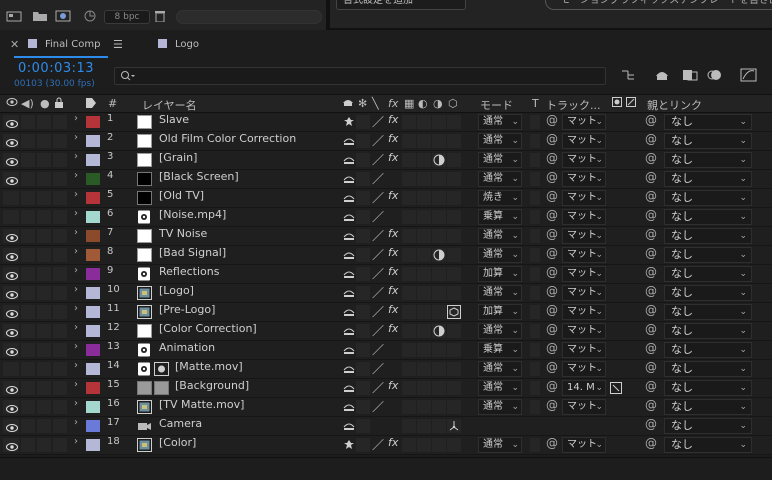 The image size is (772, 480). I want to click on expand-chevron-icon: ›, so click(76, 118).